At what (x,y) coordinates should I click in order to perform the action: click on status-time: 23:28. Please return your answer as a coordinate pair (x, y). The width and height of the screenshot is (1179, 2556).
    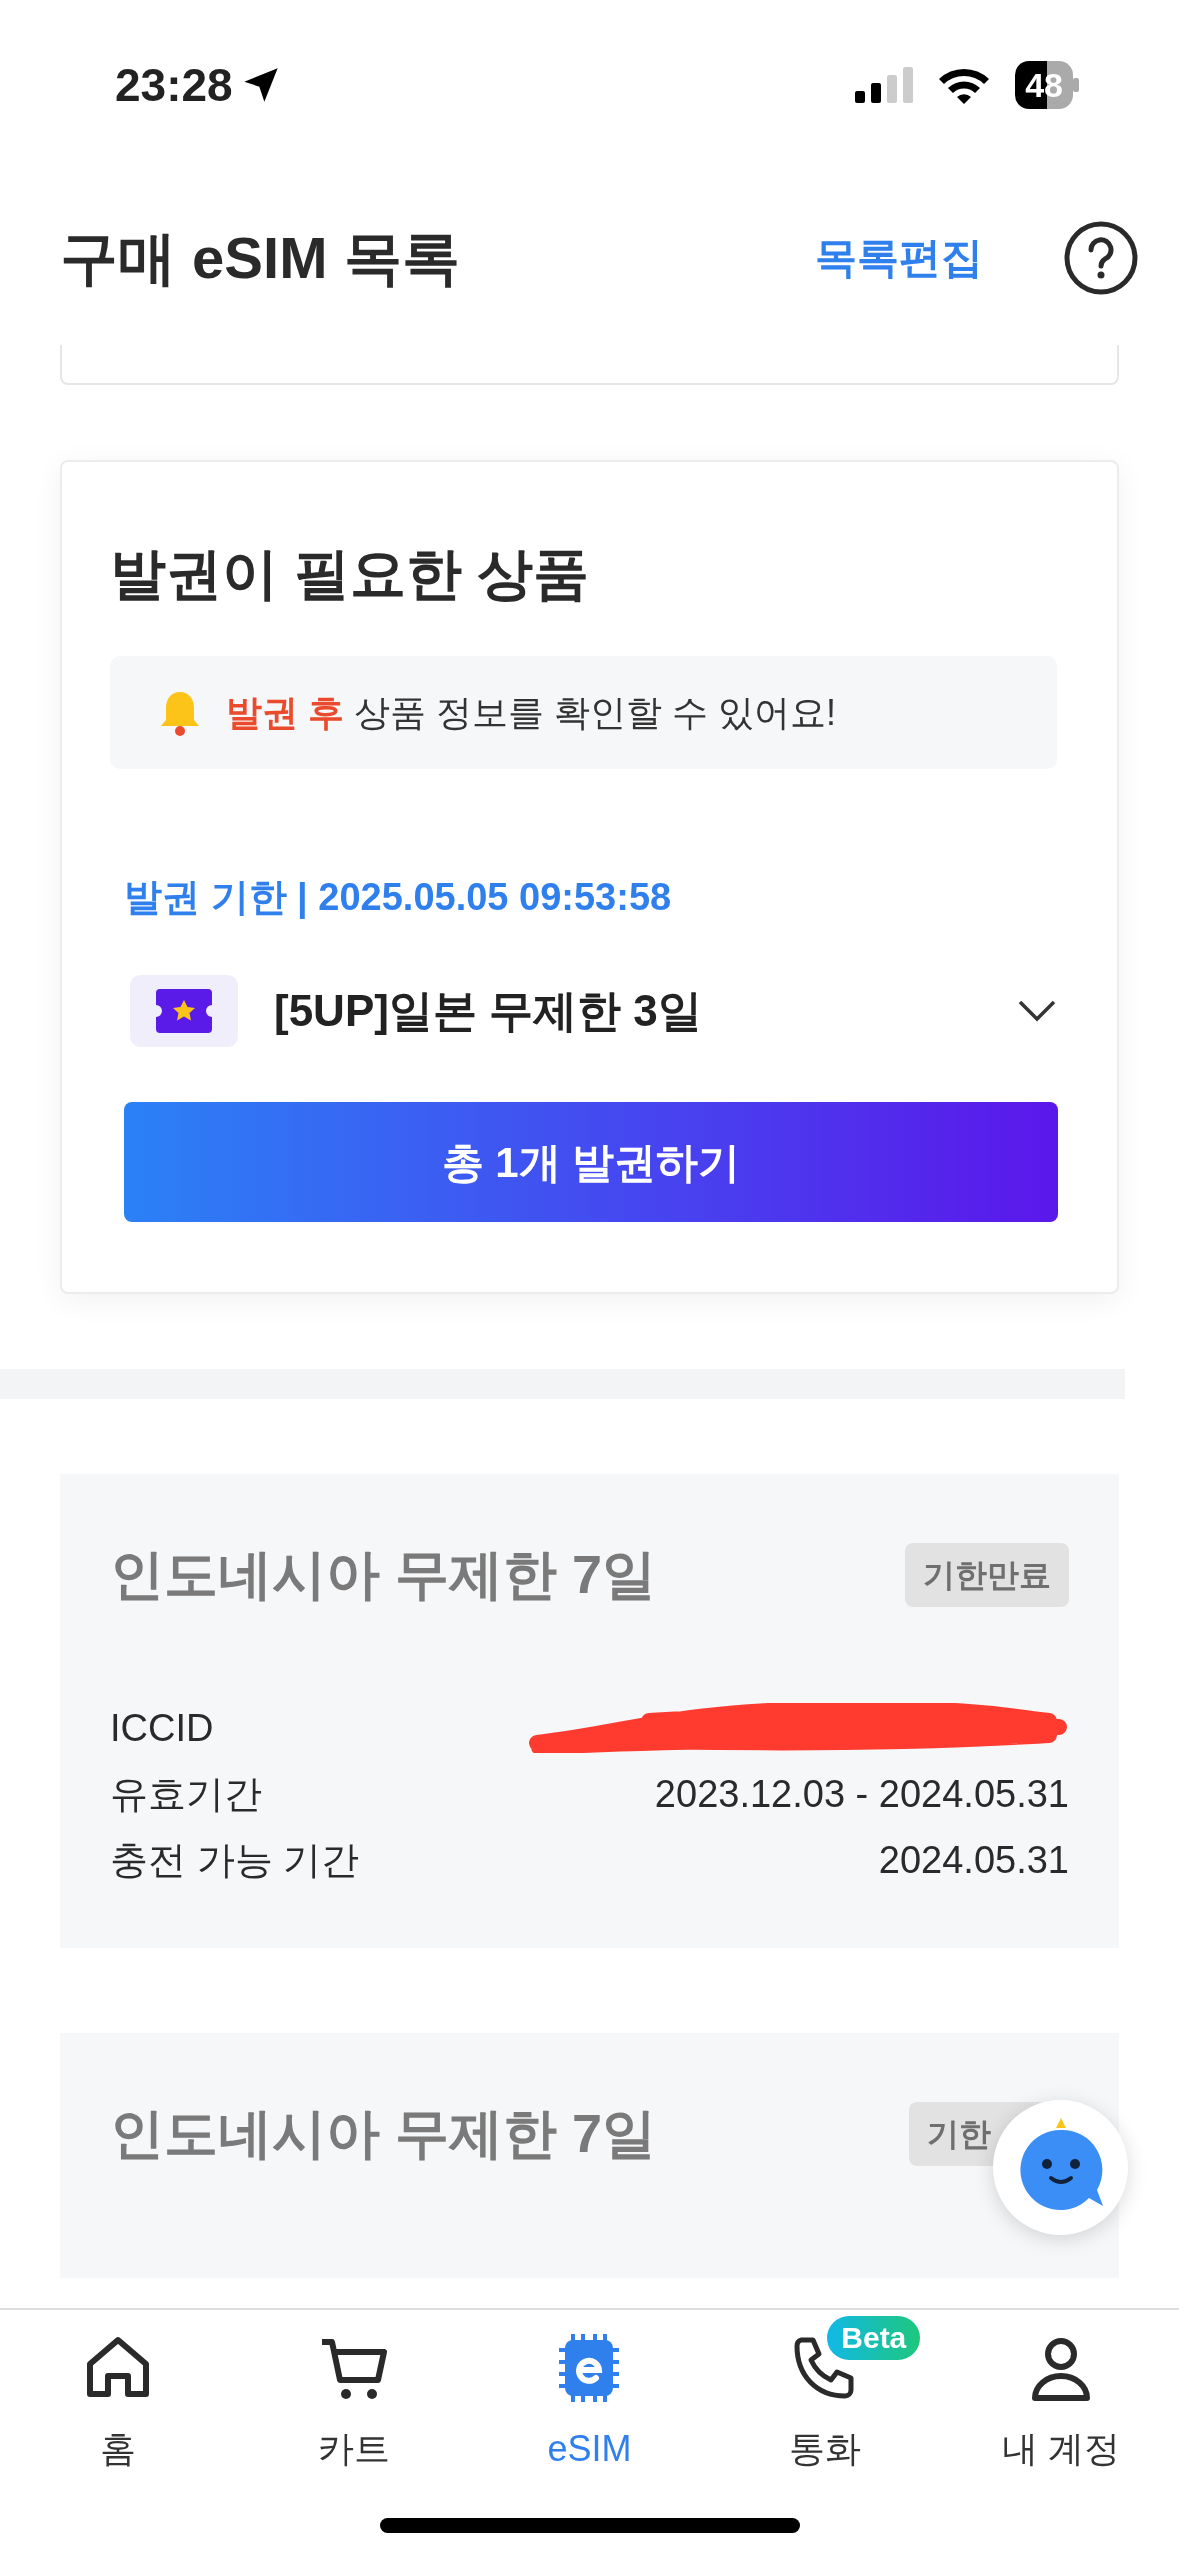
    Looking at the image, I should click on (174, 85).